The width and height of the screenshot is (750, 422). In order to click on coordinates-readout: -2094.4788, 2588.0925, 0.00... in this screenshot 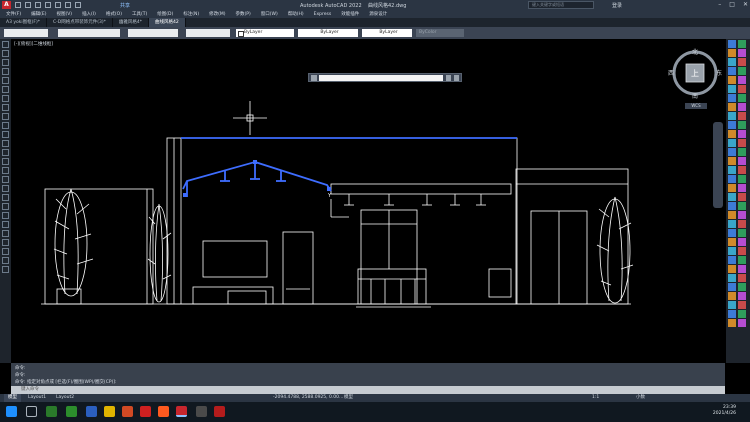, I will do `click(308, 398)`.